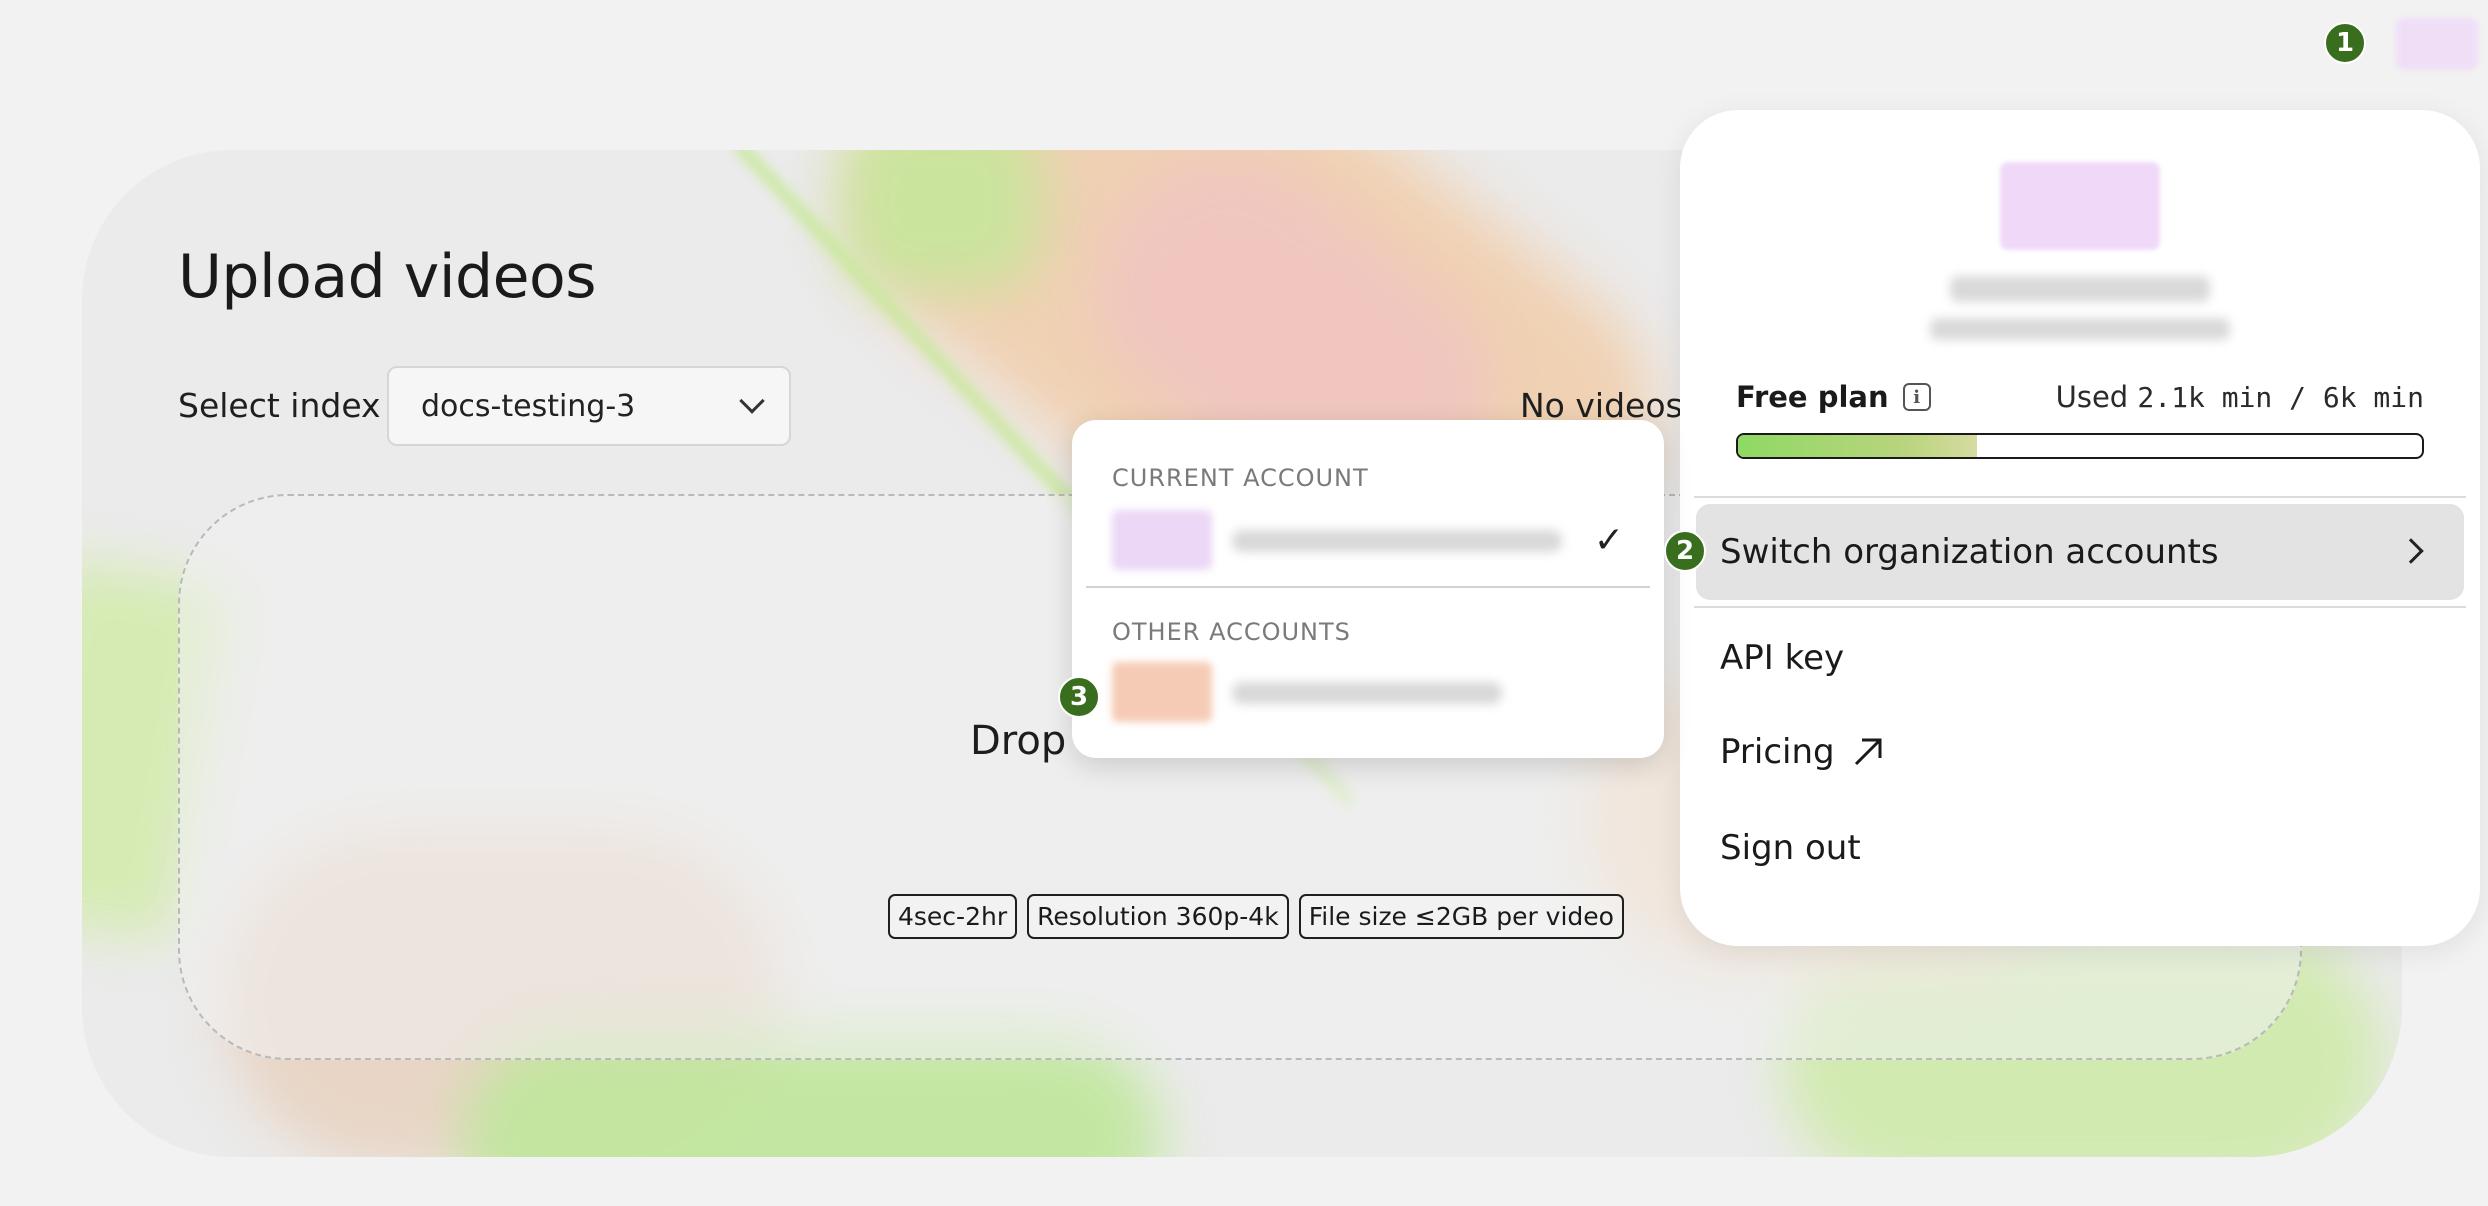  I want to click on pricing-label: Pricing, so click(1777, 752).